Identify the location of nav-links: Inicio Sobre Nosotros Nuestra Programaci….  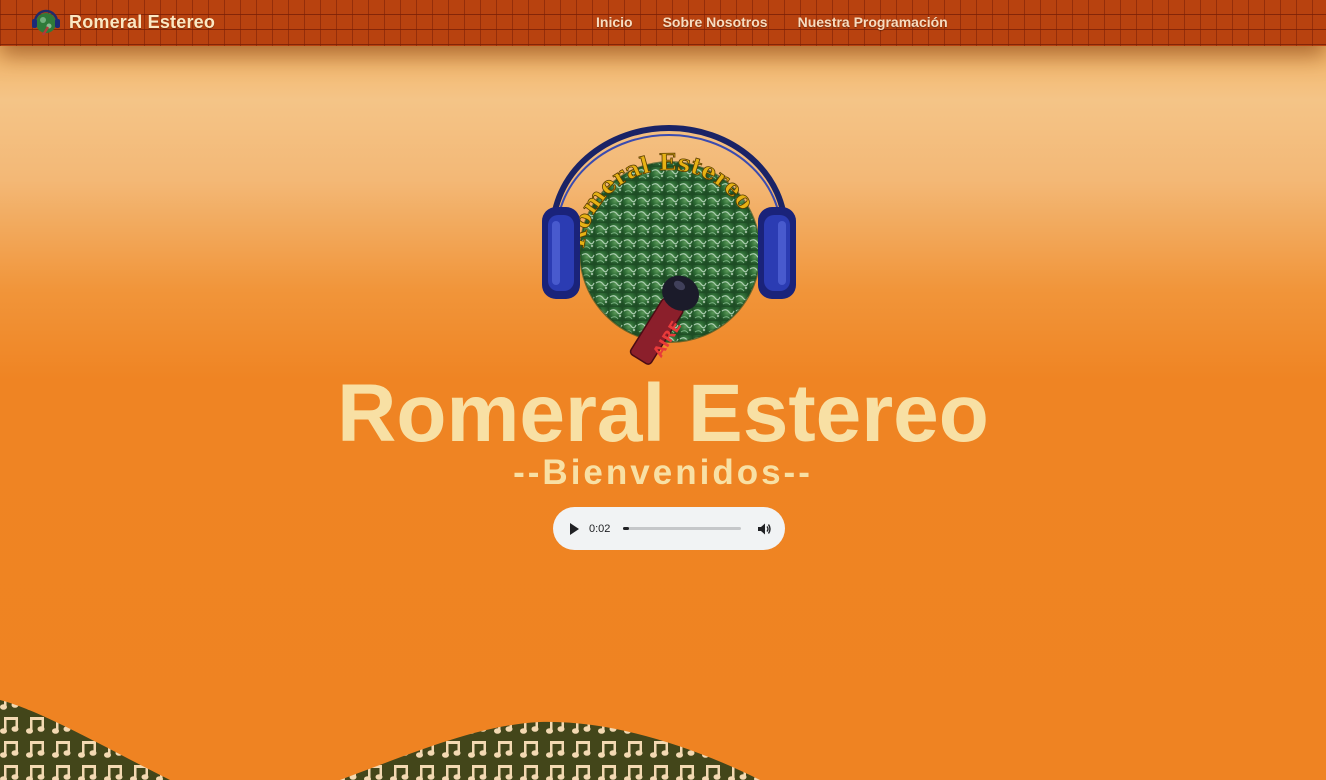
(772, 22).